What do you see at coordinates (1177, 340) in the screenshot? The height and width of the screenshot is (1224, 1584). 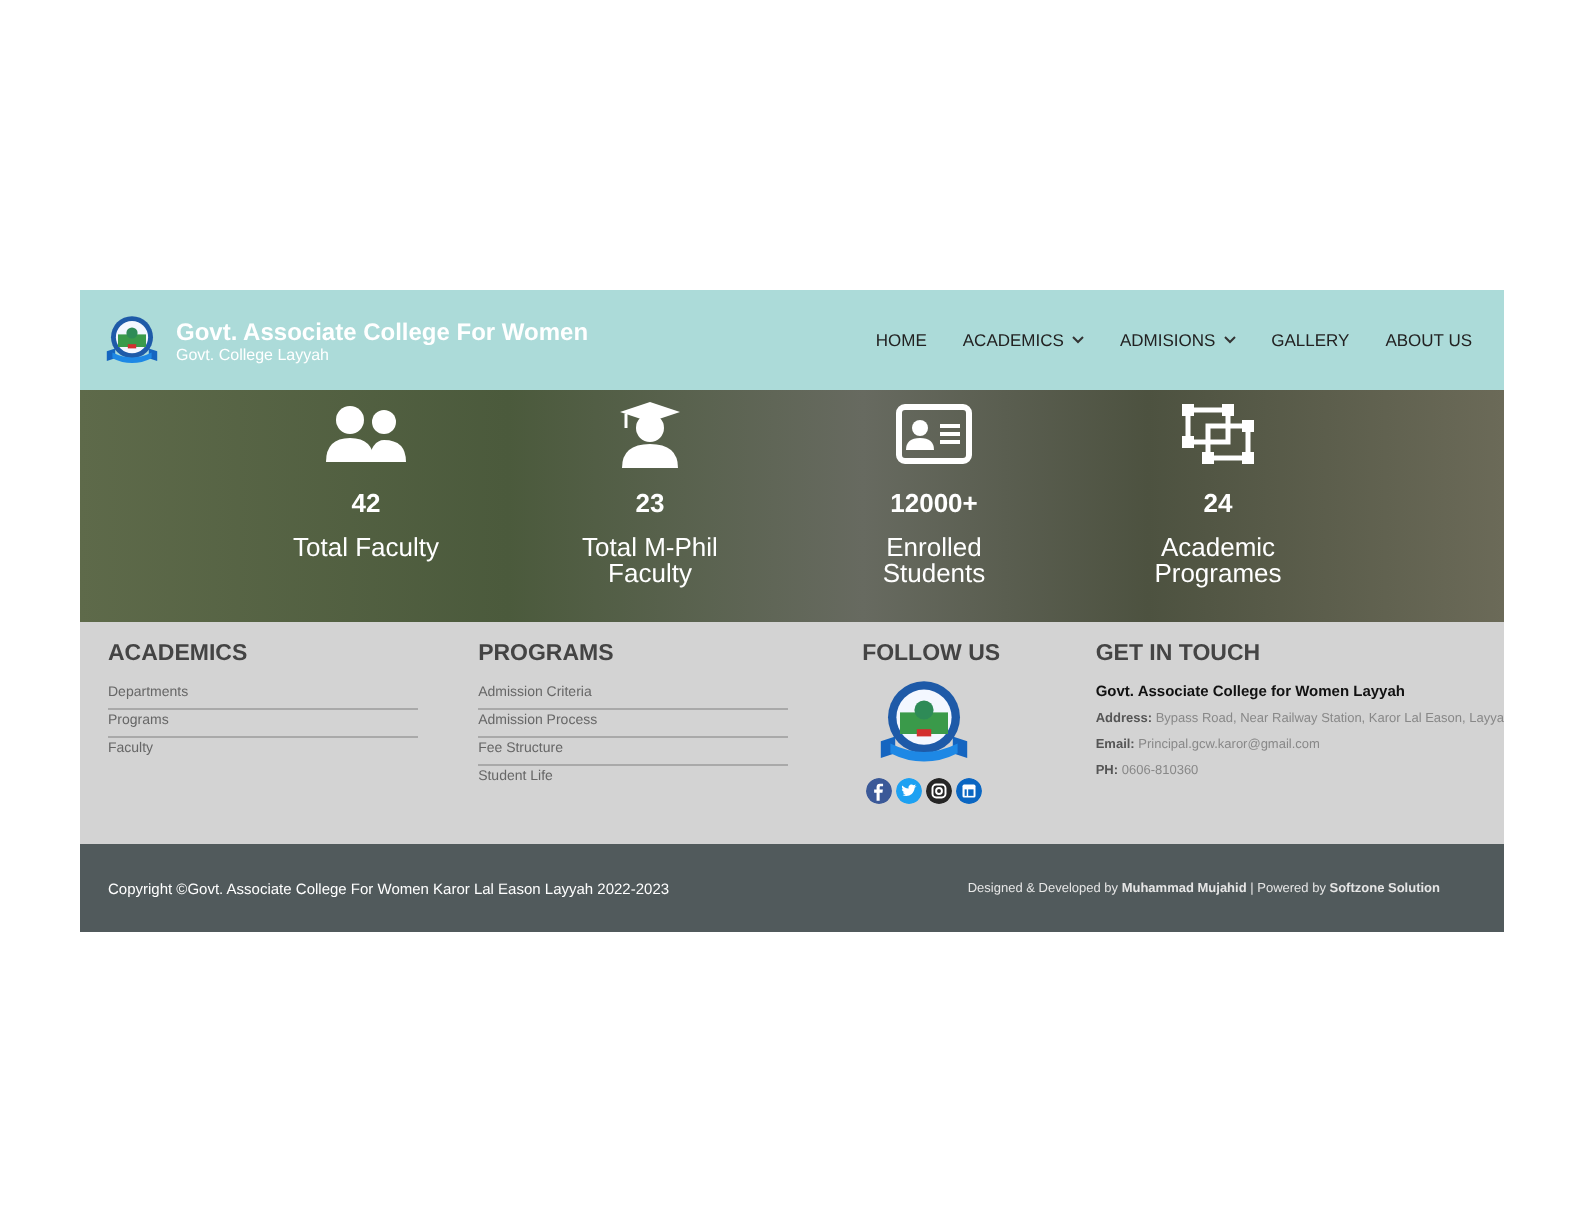 I see `nav-link: ADMISIONS` at bounding box center [1177, 340].